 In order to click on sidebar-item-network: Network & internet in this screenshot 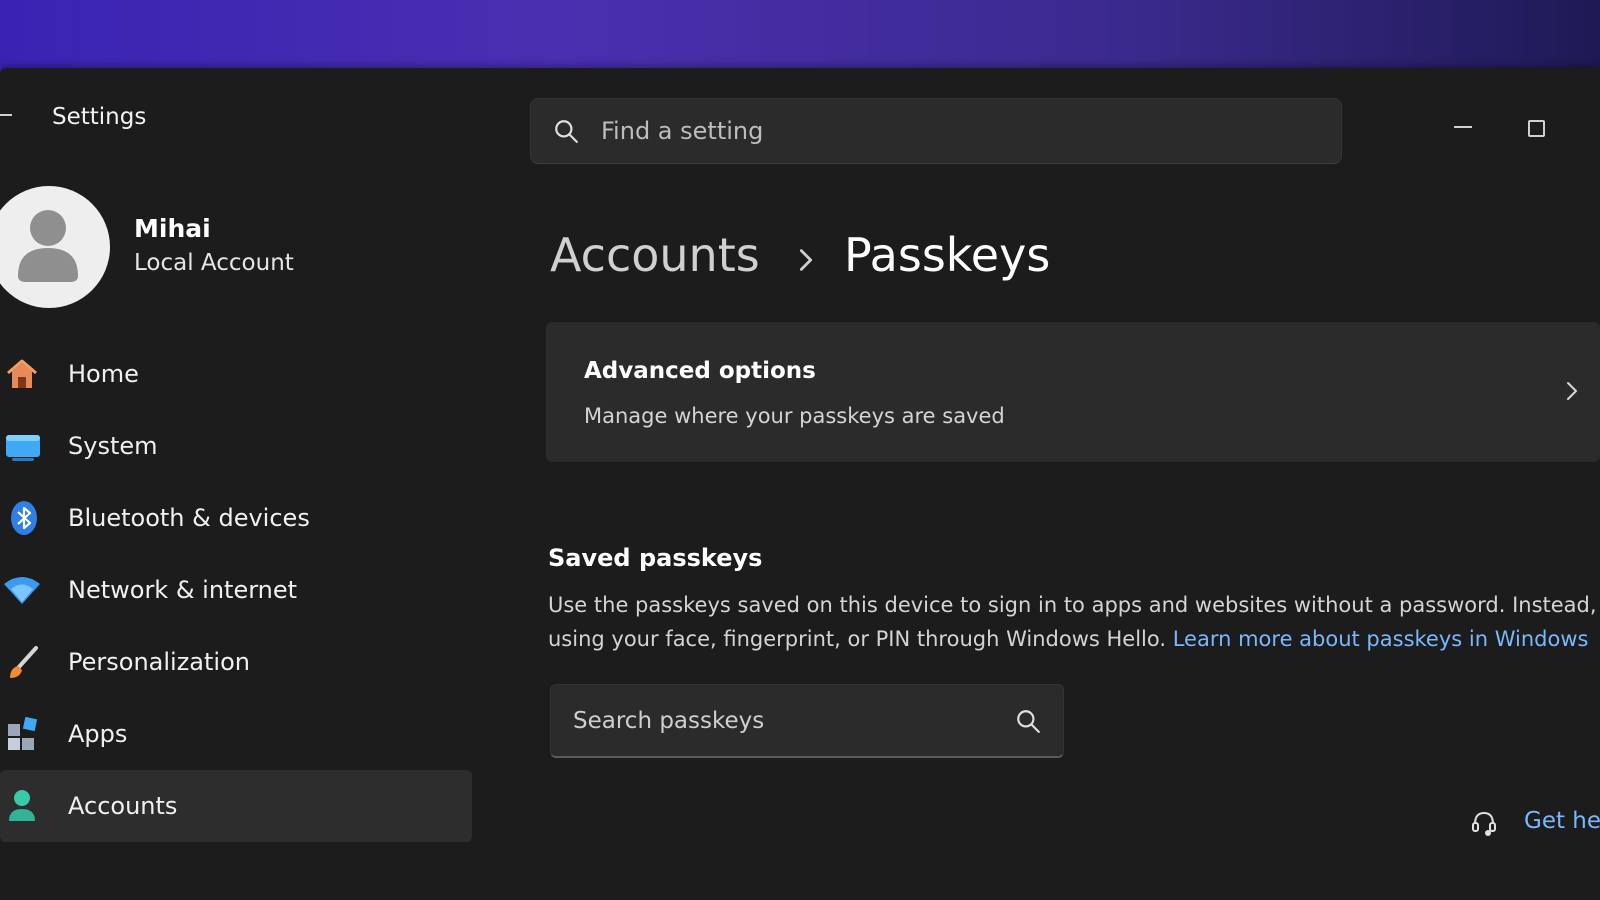, I will do `click(240, 590)`.